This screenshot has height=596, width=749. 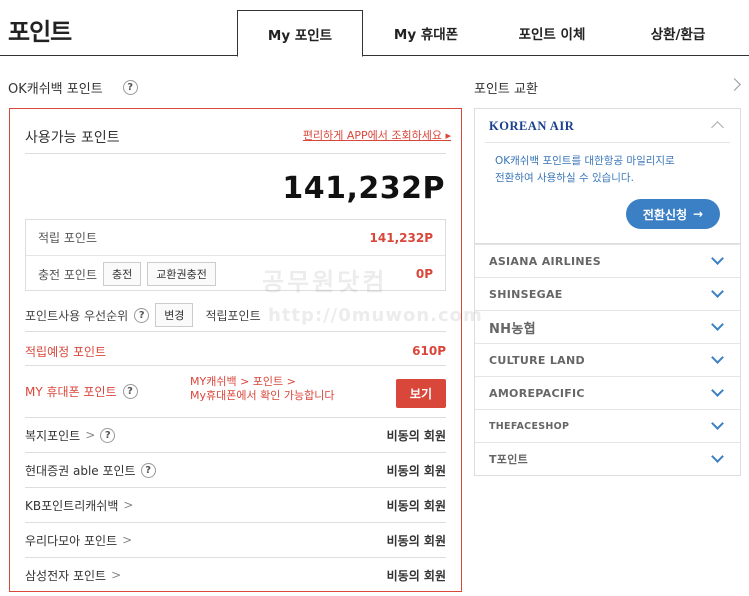 What do you see at coordinates (300, 33) in the screenshot?
I see `tab-my-point: My 포인트` at bounding box center [300, 33].